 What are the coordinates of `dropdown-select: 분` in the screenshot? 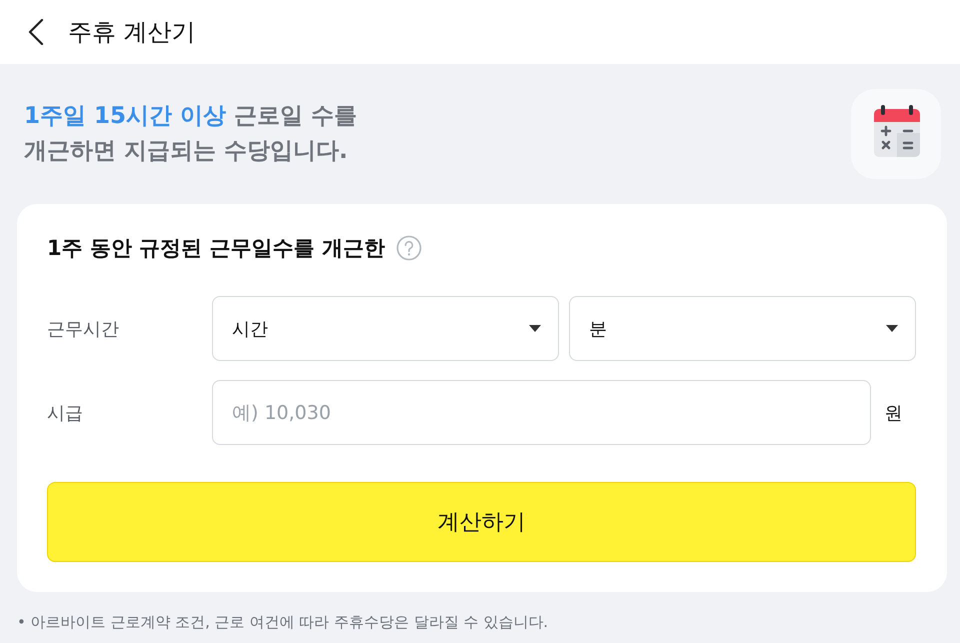 It's located at (742, 328).